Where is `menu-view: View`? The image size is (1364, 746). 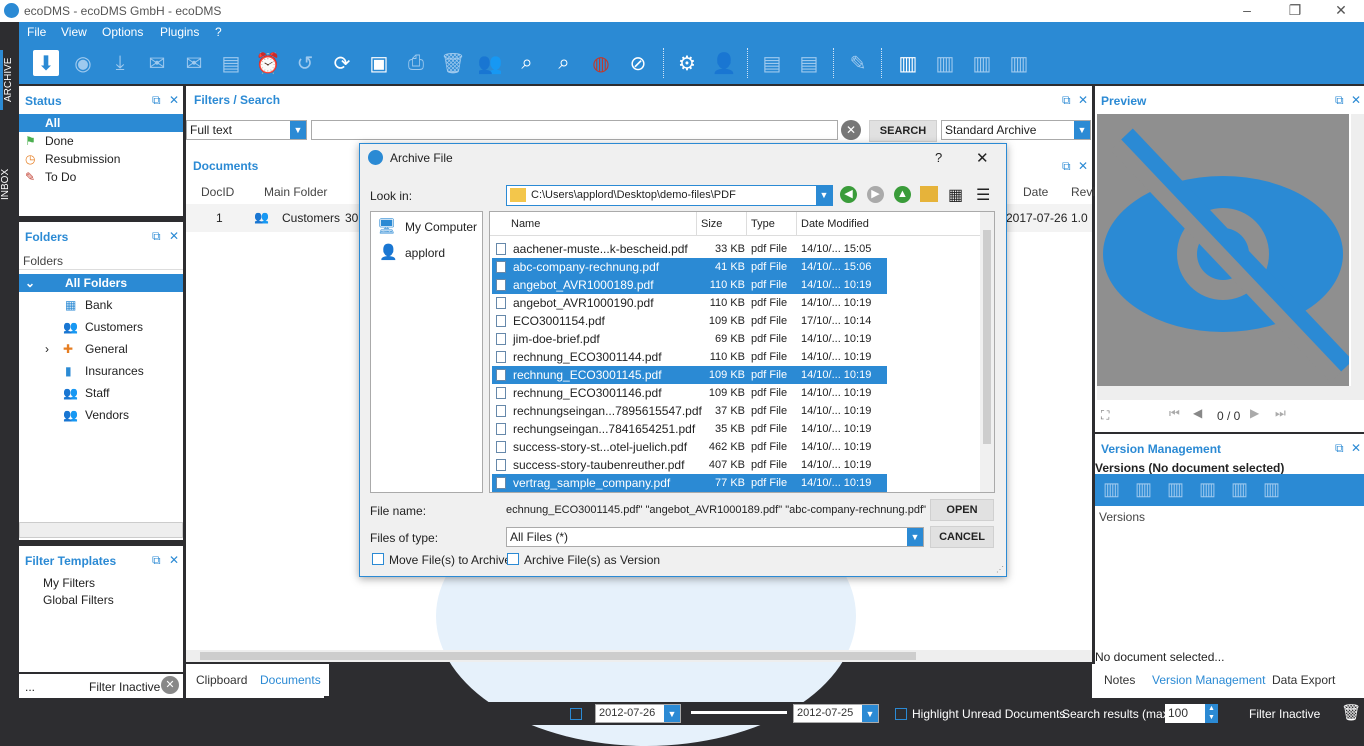
menu-view: View is located at coordinates (74, 32).